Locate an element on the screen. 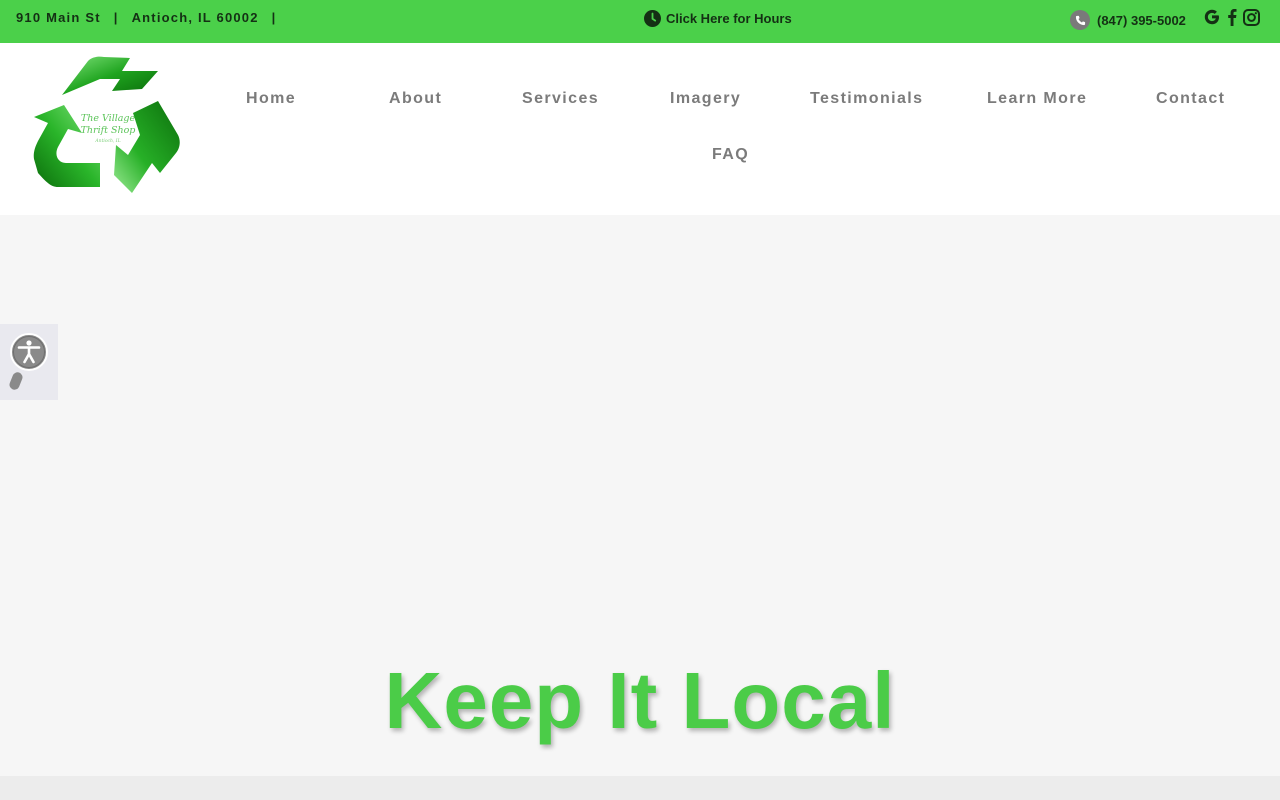 The width and height of the screenshot is (1280, 800). street-address: 910 Main St is located at coordinates (58, 17).